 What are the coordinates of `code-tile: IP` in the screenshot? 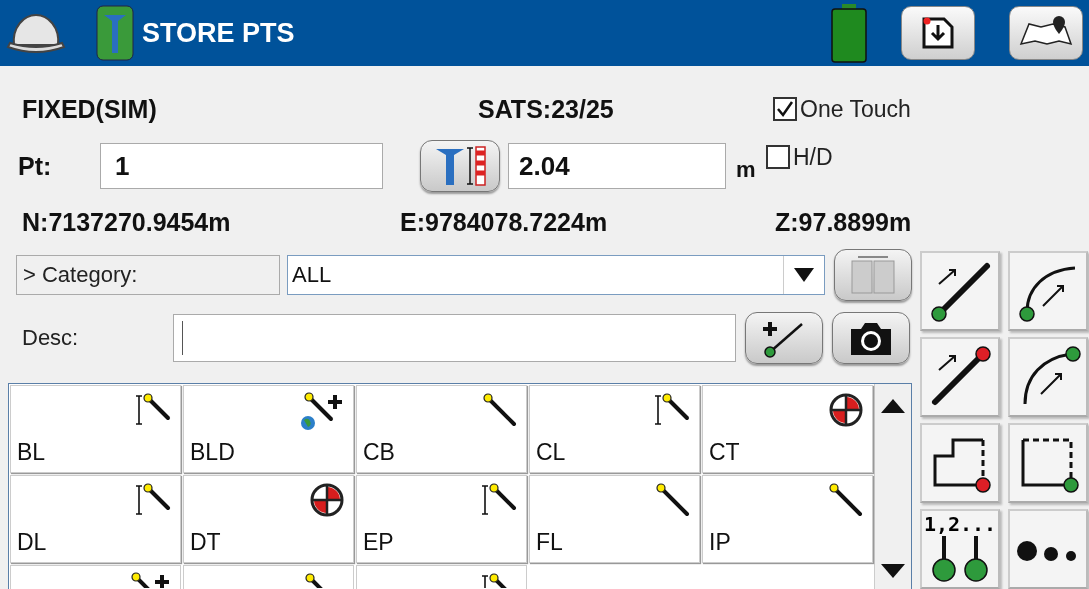 It's located at (787, 519).